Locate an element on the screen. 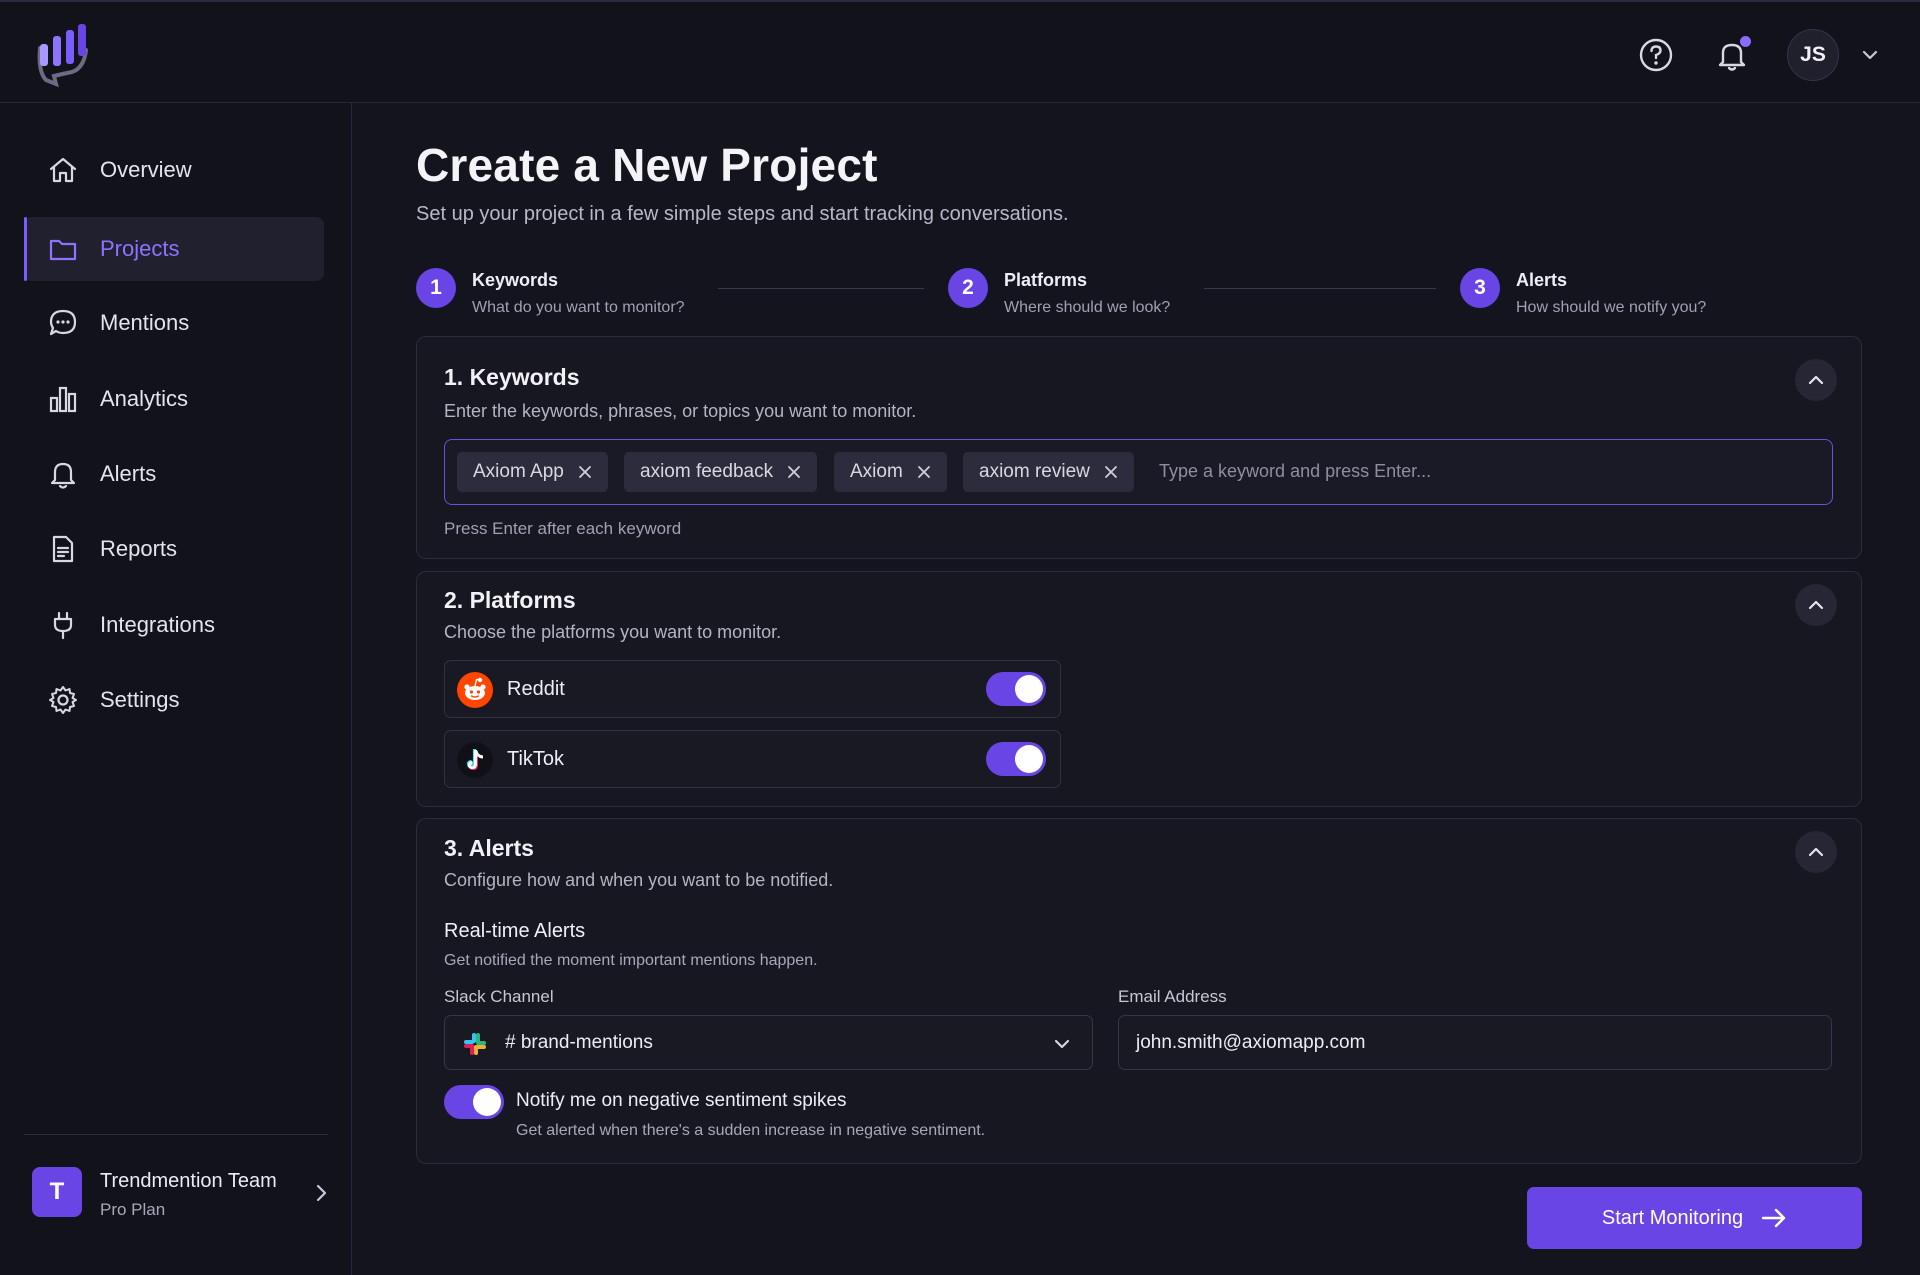  reddit-icon is located at coordinates (475, 690).